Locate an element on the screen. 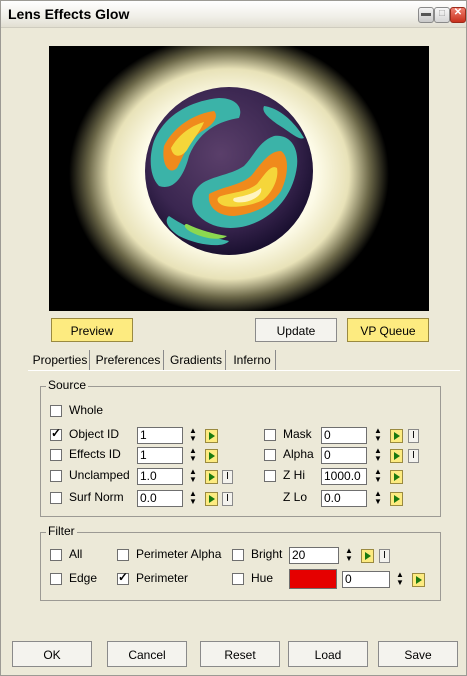 The image size is (467, 676). object-id-label: Object ID is located at coordinates (94, 434).